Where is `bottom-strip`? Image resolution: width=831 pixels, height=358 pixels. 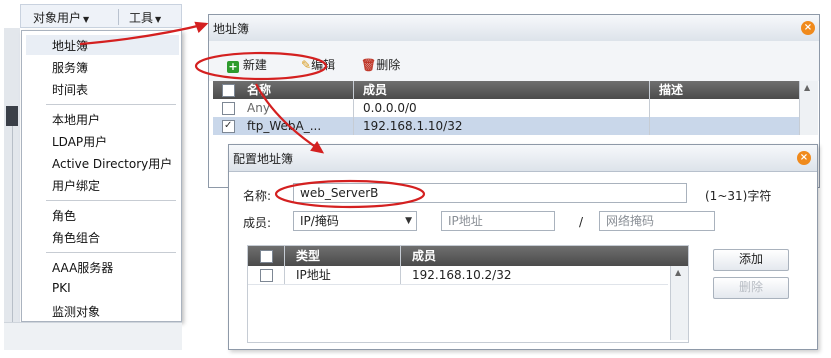
bottom-strip is located at coordinates (93, 336).